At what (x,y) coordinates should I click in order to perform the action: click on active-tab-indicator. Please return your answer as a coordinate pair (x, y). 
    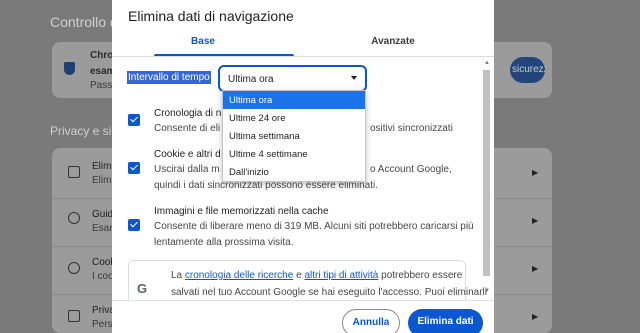
    Looking at the image, I should click on (224, 55).